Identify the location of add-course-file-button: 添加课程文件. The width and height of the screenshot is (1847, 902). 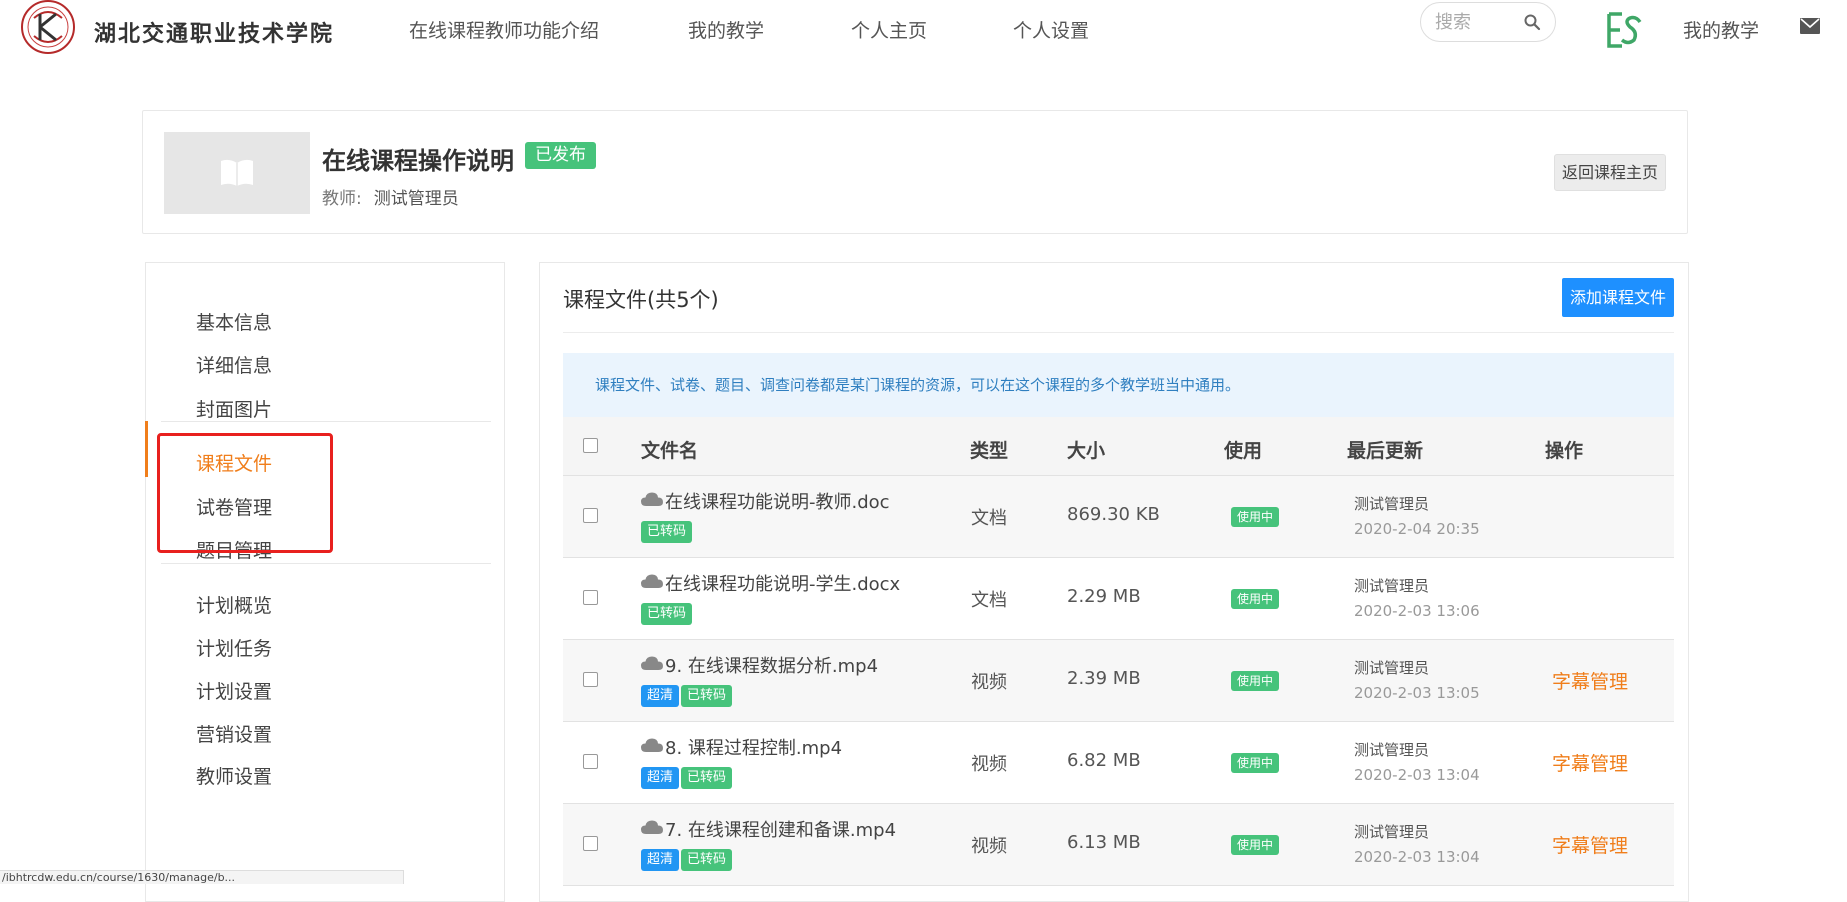
(1618, 297).